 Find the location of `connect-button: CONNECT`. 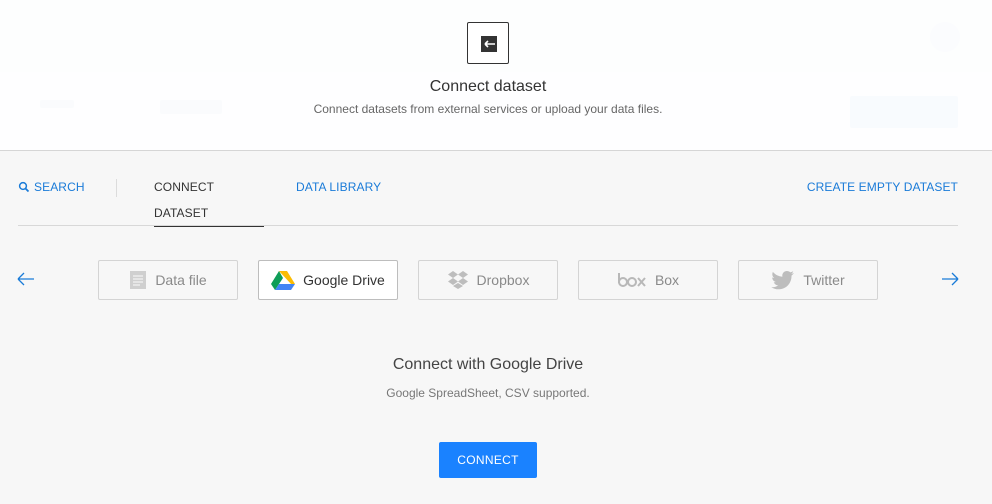

connect-button: CONNECT is located at coordinates (488, 460).